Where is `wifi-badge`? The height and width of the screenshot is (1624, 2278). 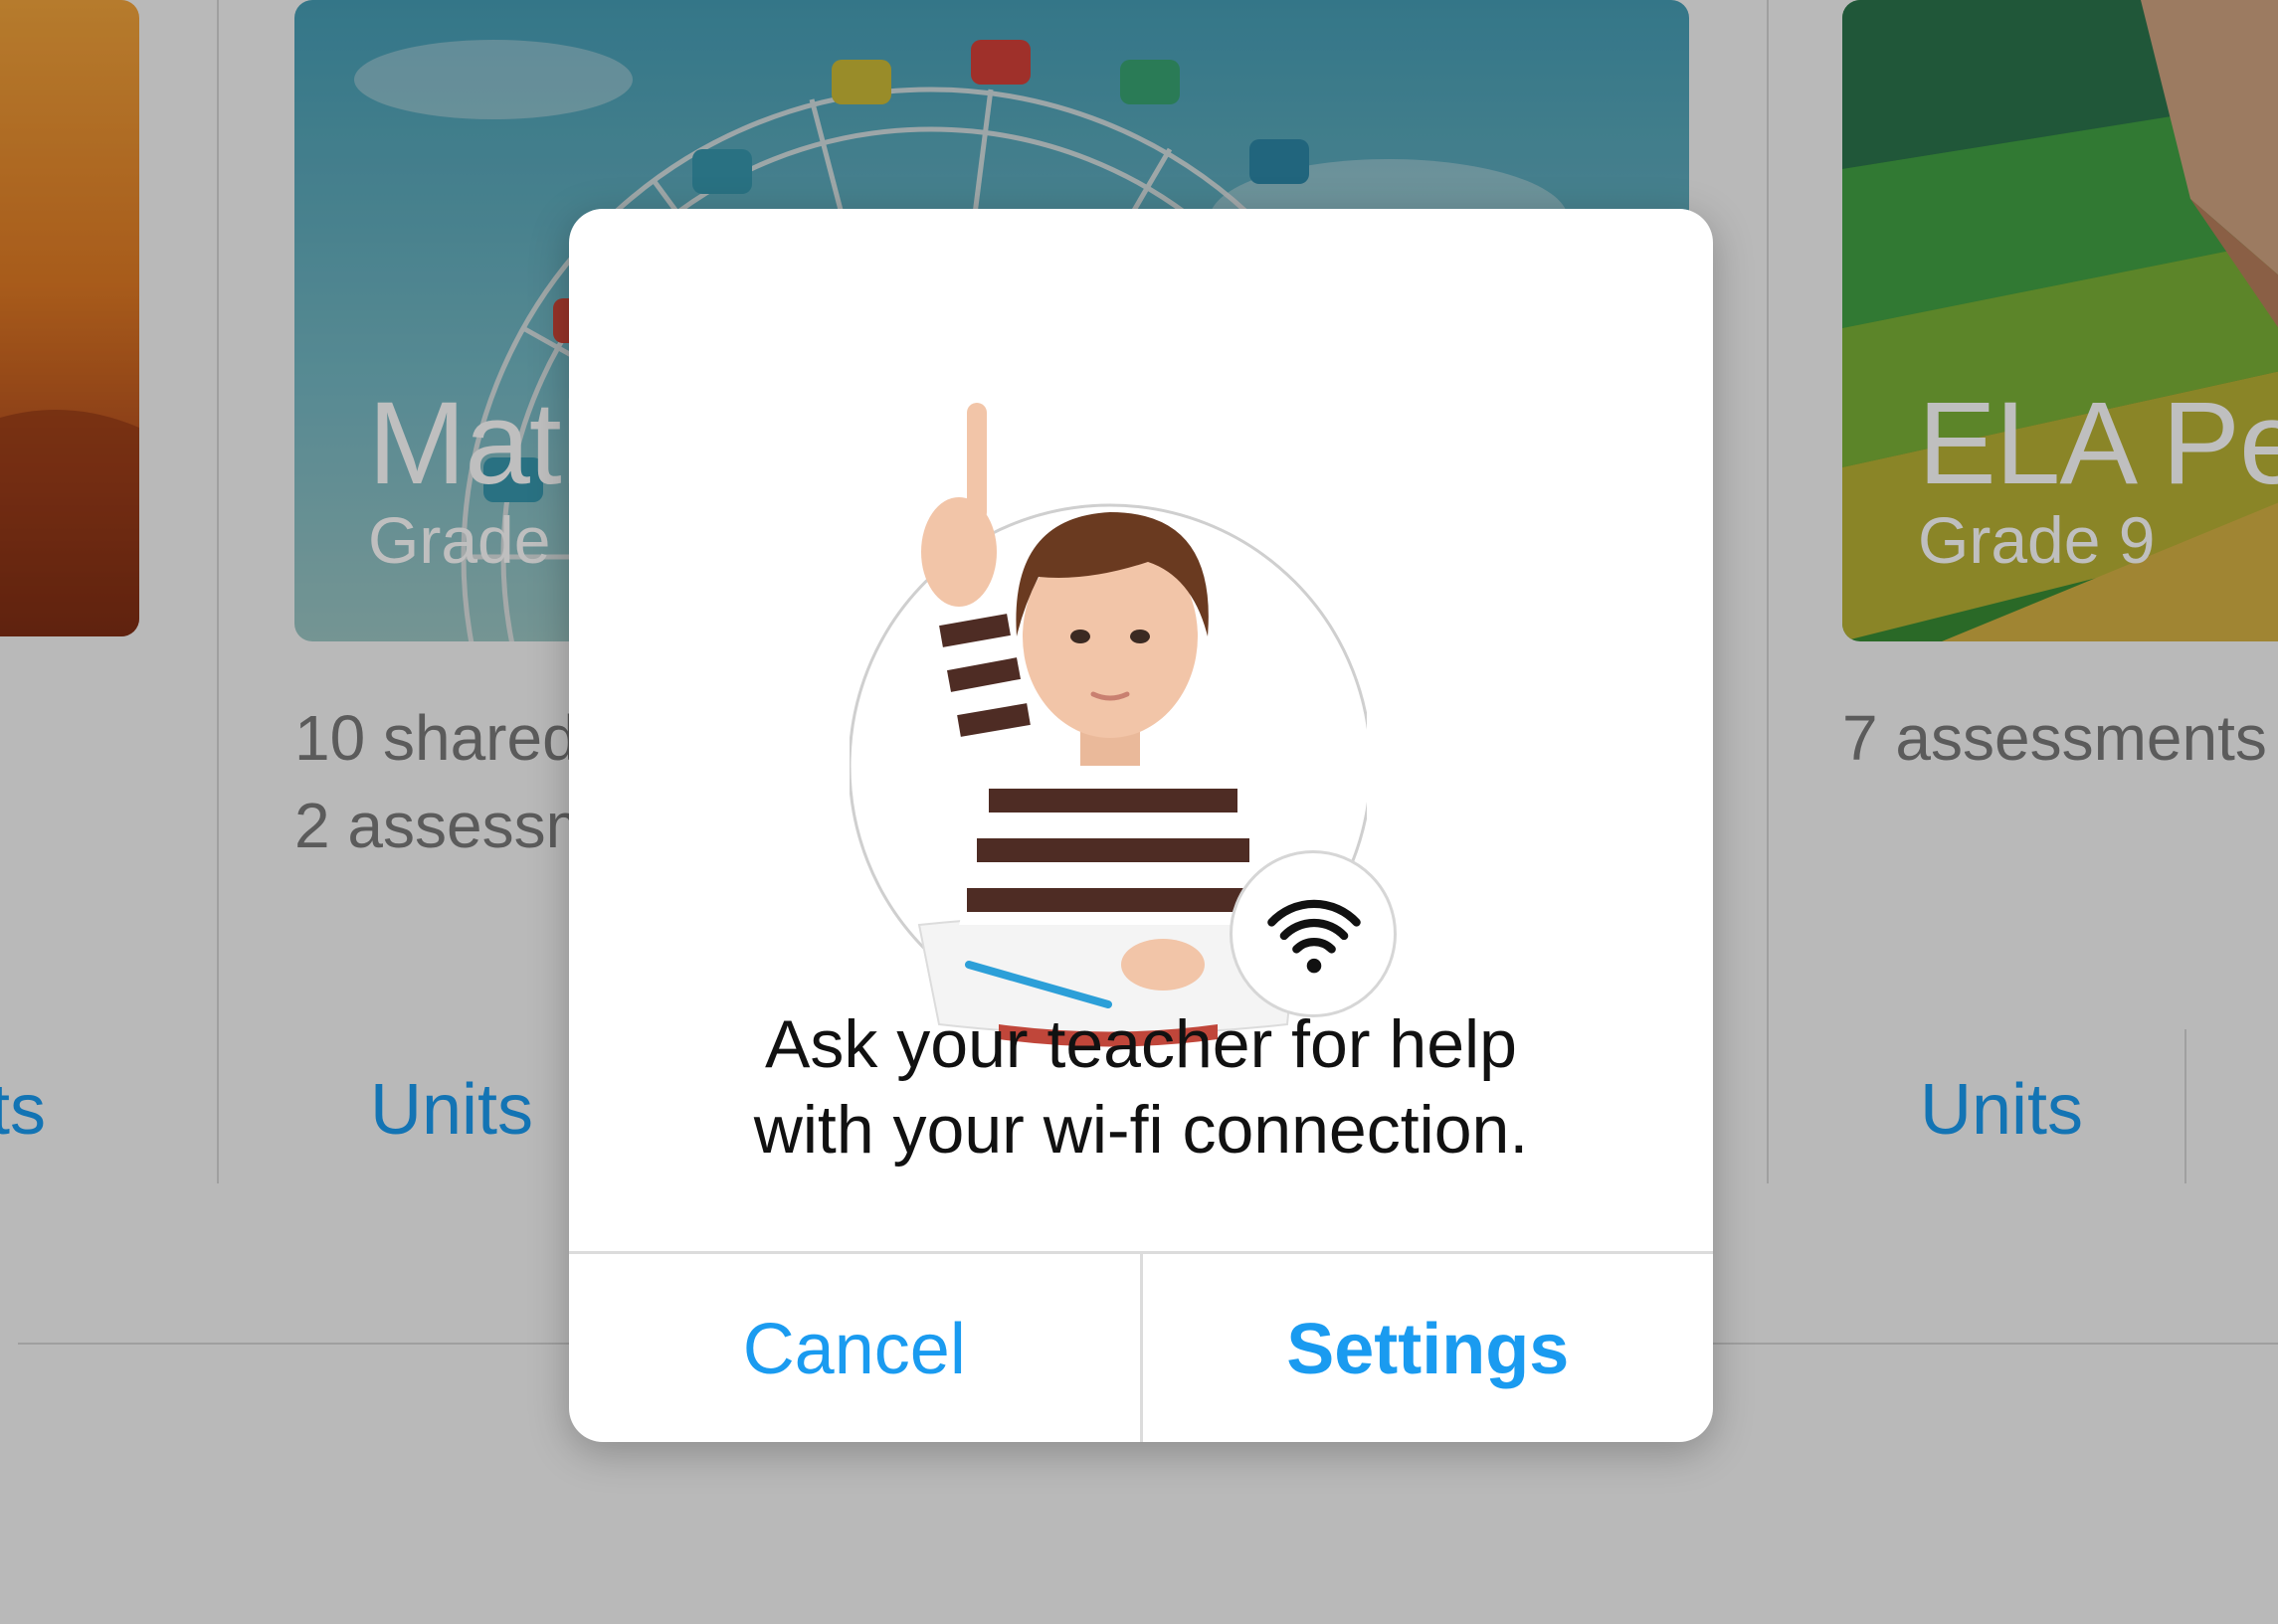 wifi-badge is located at coordinates (1313, 933).